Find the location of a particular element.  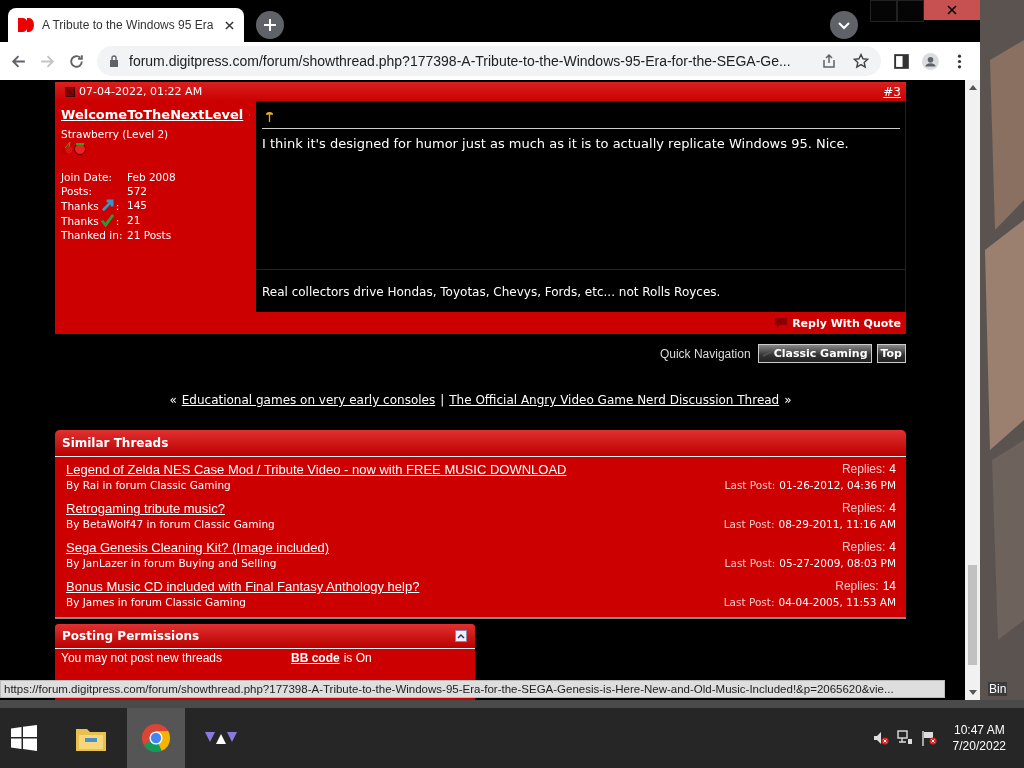

last-post-date: 01-26-2012, 04:36 PM is located at coordinates (837, 485).